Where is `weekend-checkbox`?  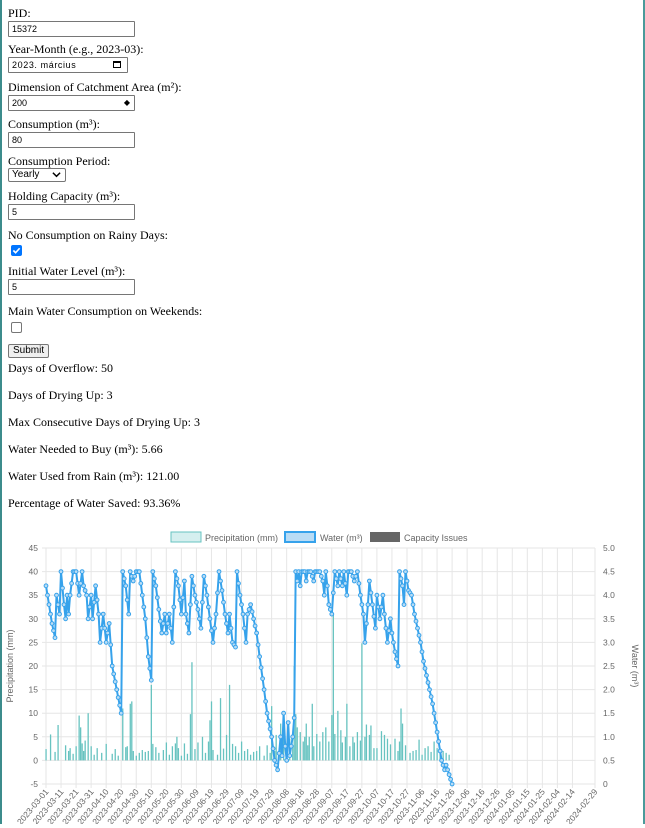
weekend-checkbox is located at coordinates (16, 327).